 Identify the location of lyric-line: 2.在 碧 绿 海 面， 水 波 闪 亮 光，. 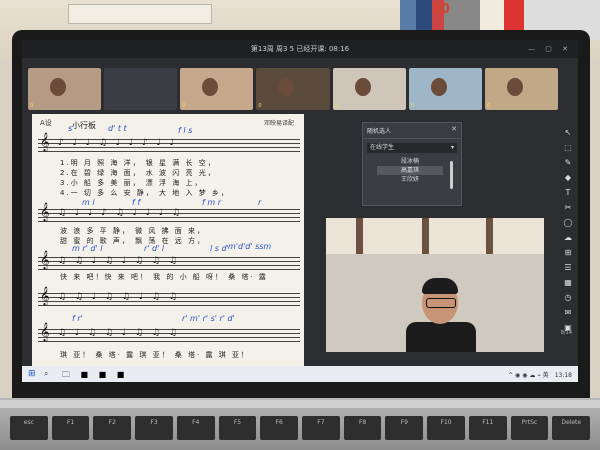
(138, 173).